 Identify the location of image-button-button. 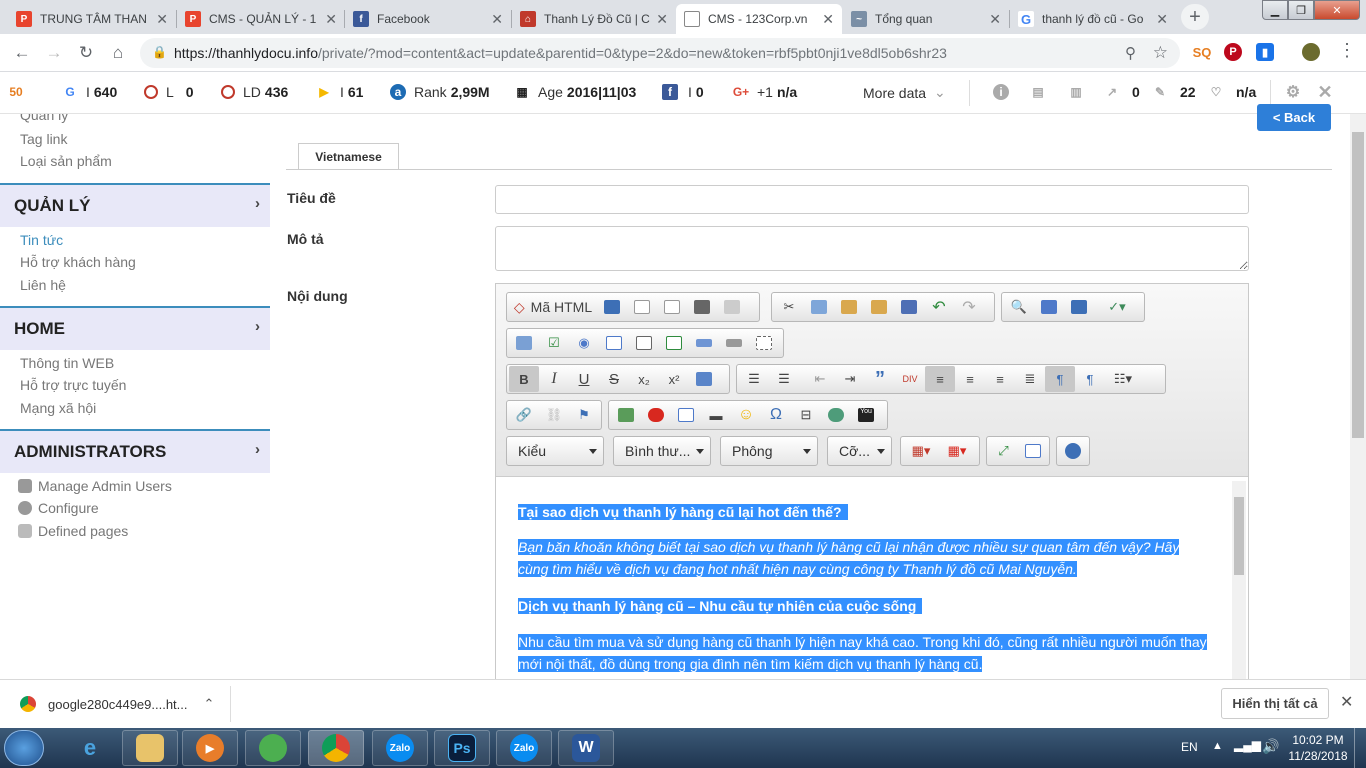
(734, 343).